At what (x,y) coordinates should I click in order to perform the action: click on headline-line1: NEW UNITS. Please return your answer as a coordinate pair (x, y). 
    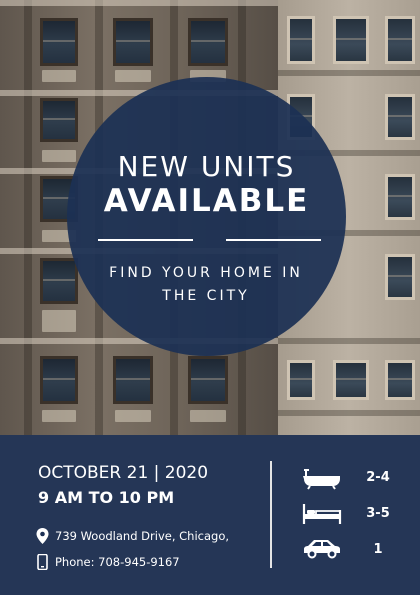
    Looking at the image, I should click on (206, 166).